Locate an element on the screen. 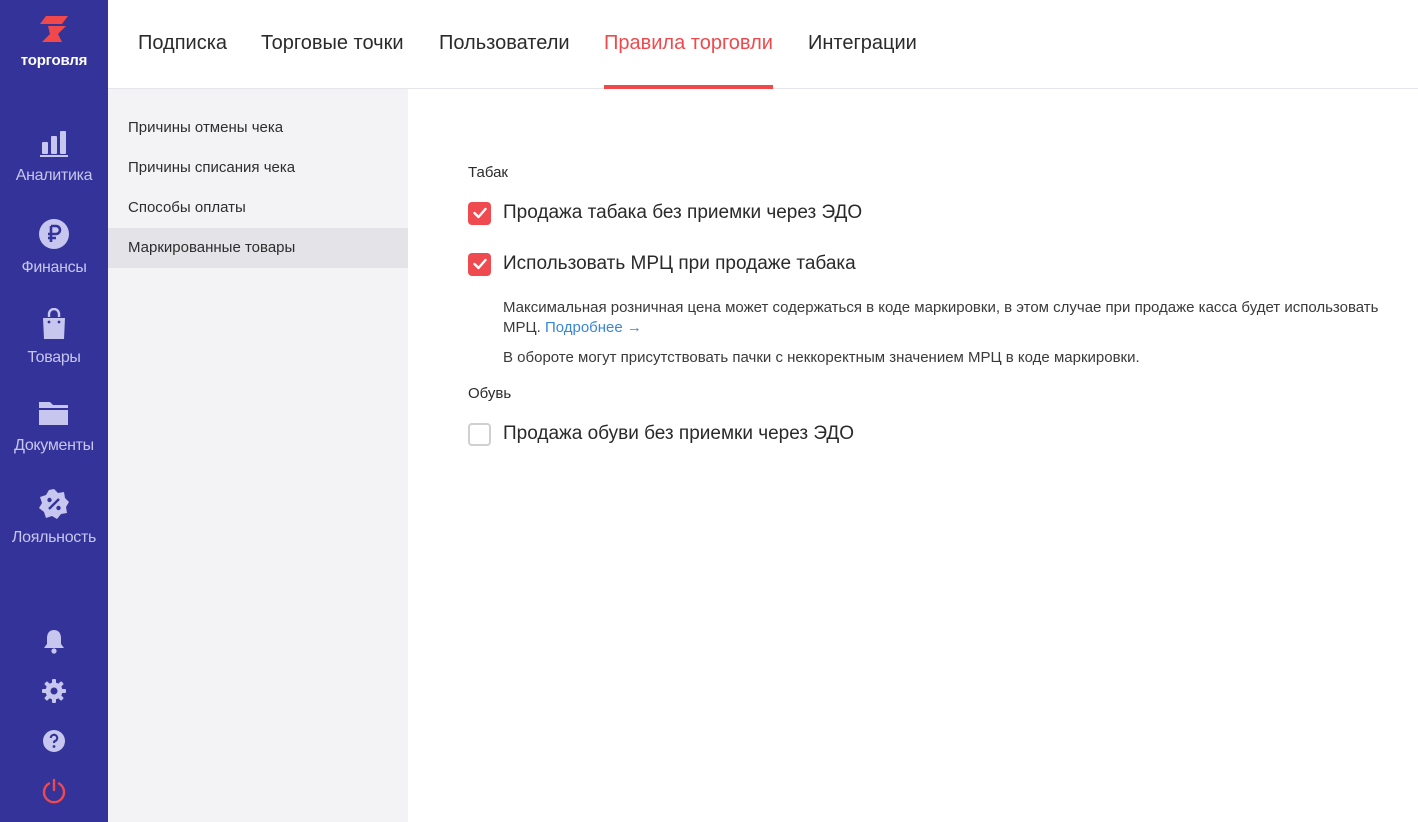 The width and height of the screenshot is (1418, 822). help-icon is located at coordinates (54, 741).